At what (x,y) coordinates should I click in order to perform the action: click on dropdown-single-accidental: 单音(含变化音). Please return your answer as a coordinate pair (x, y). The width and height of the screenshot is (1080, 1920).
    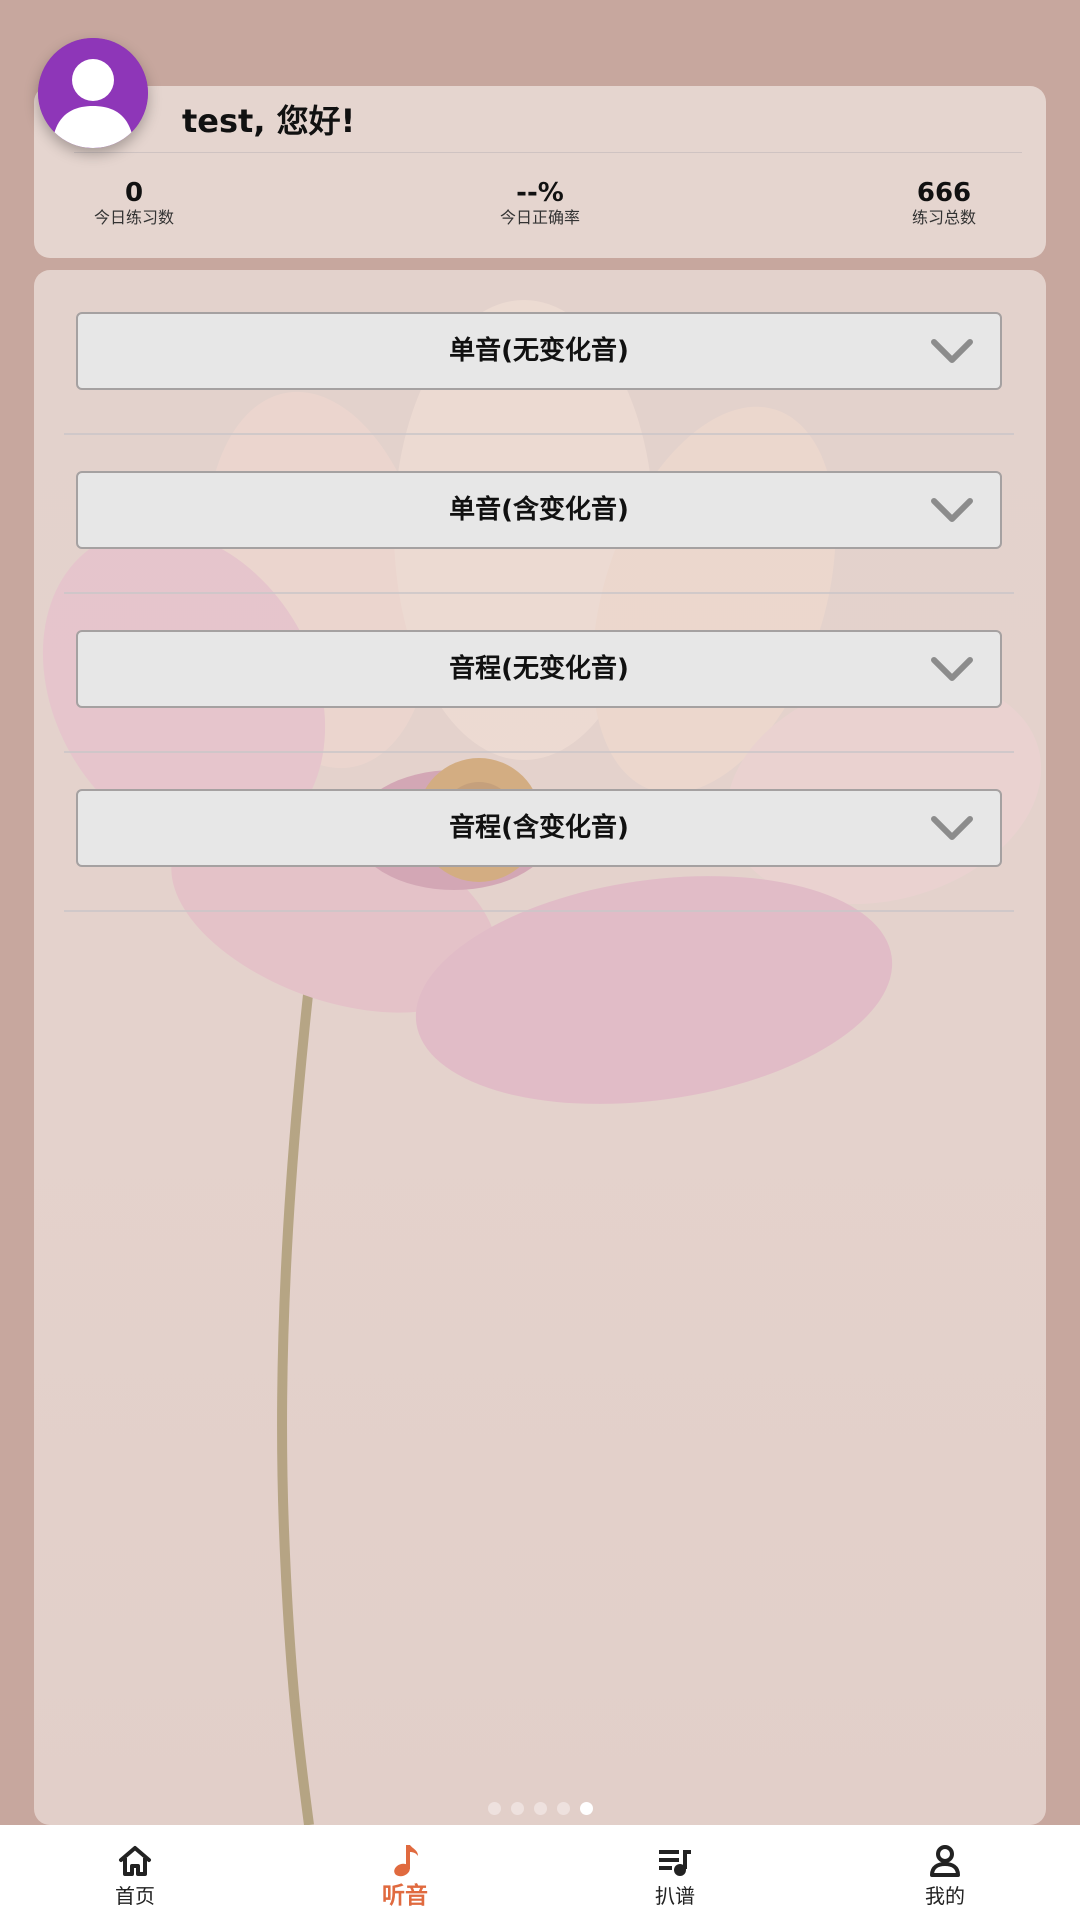
    Looking at the image, I should click on (539, 510).